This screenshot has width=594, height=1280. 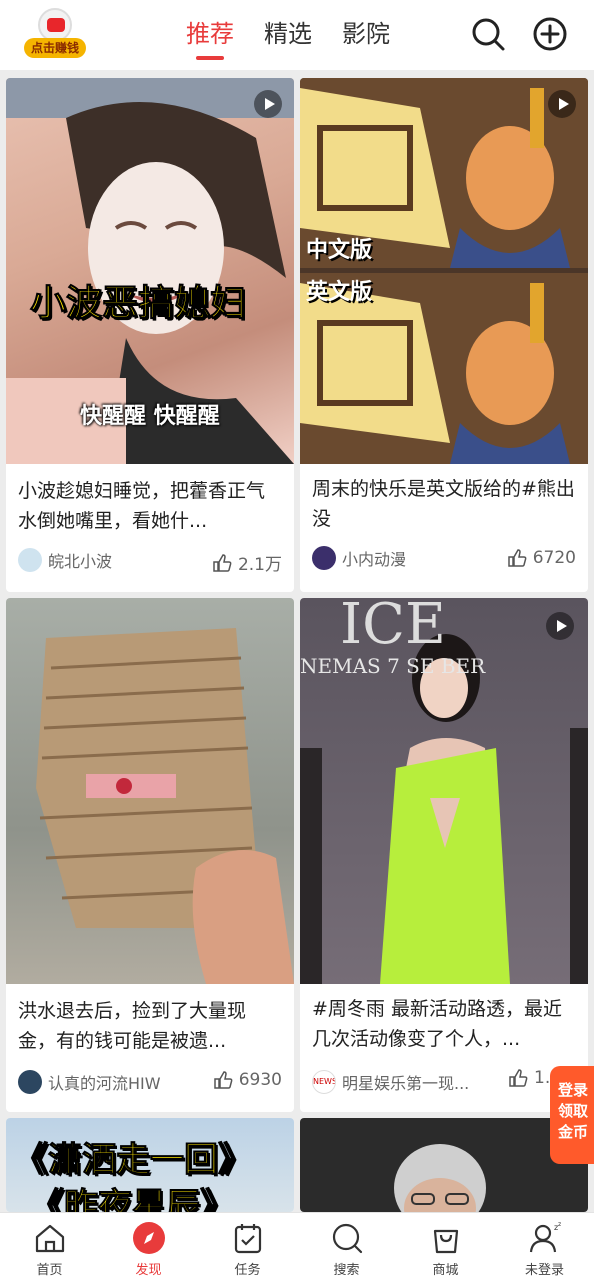 I want to click on tab-cinema: 影院, so click(x=366, y=36).